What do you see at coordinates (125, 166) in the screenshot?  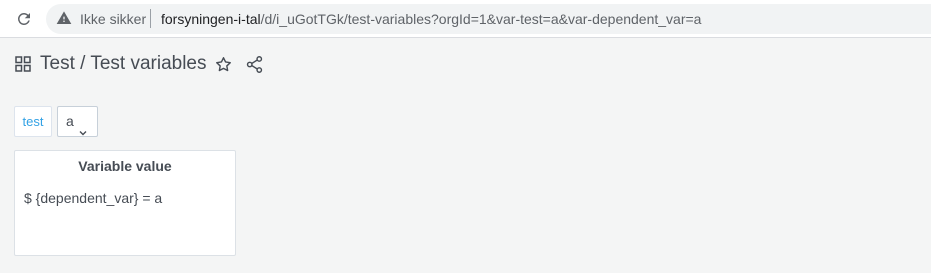 I see `panel-title: Variable value` at bounding box center [125, 166].